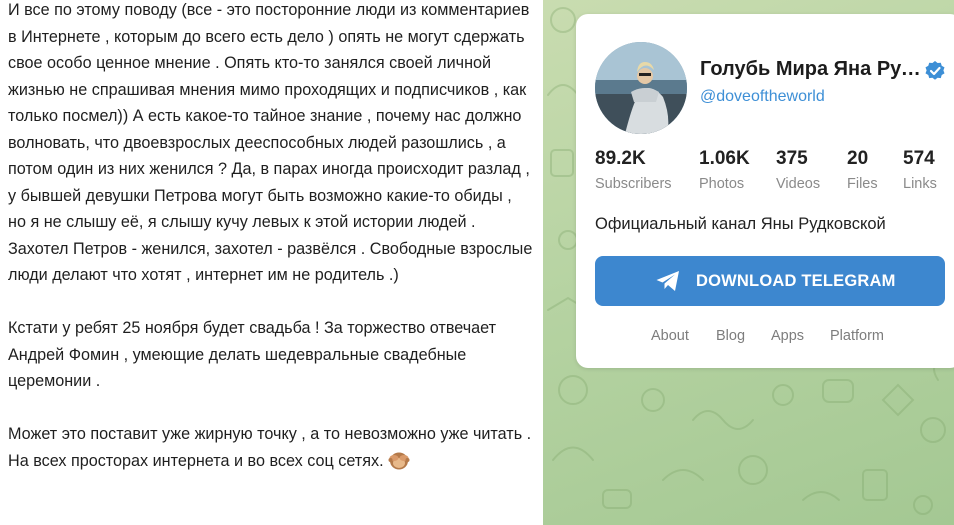 The width and height of the screenshot is (954, 525). What do you see at coordinates (641, 88) in the screenshot?
I see `channel-avatar` at bounding box center [641, 88].